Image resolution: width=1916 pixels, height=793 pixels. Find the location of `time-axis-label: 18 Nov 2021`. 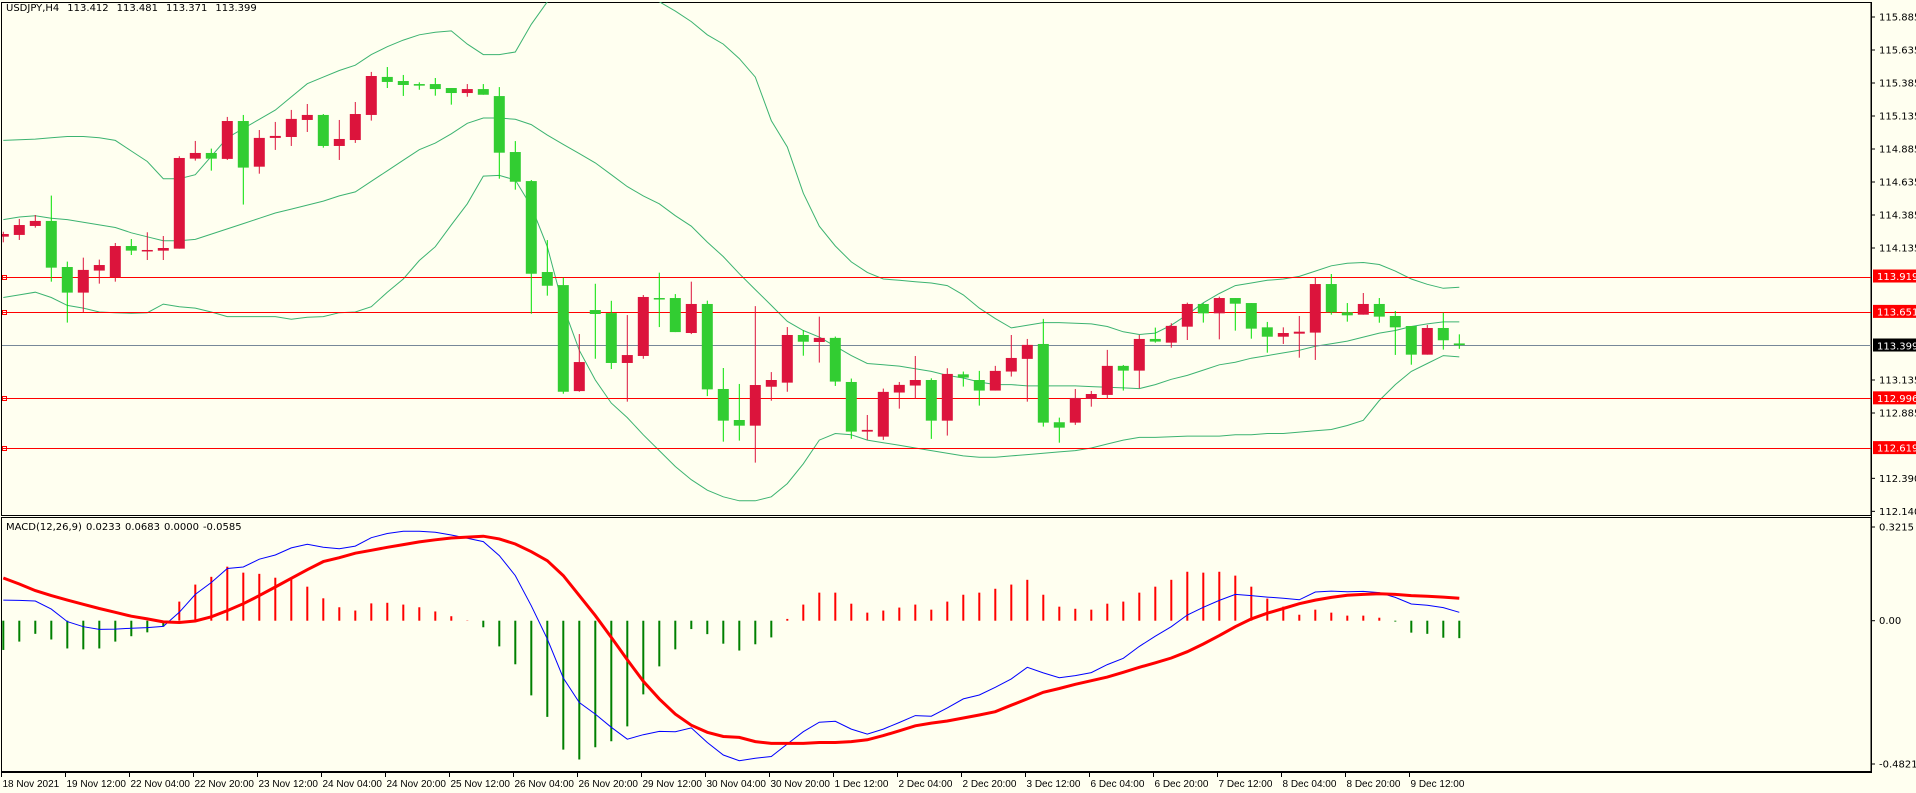

time-axis-label: 18 Nov 2021 is located at coordinates (31, 784).